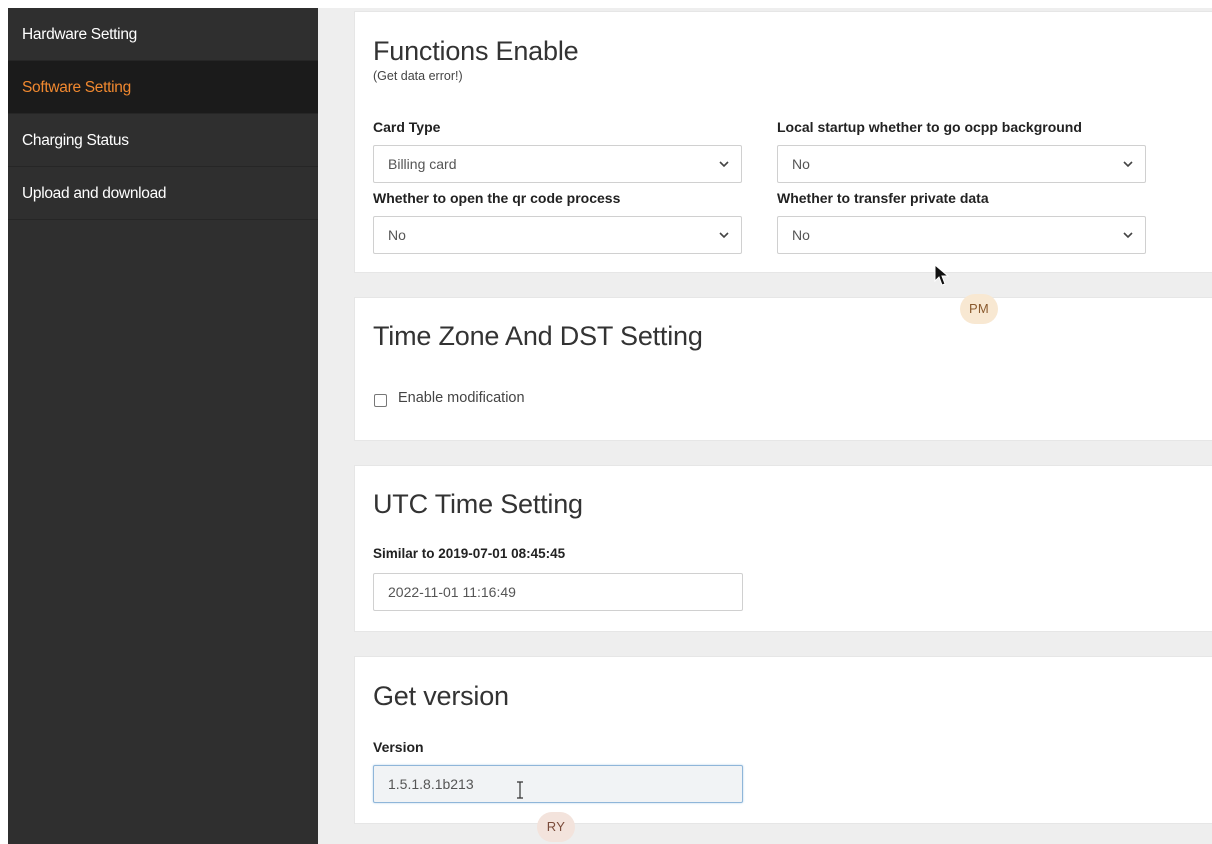 This screenshot has height=844, width=1212. I want to click on sidebar-item-charging-status: Charging Status, so click(163, 140).